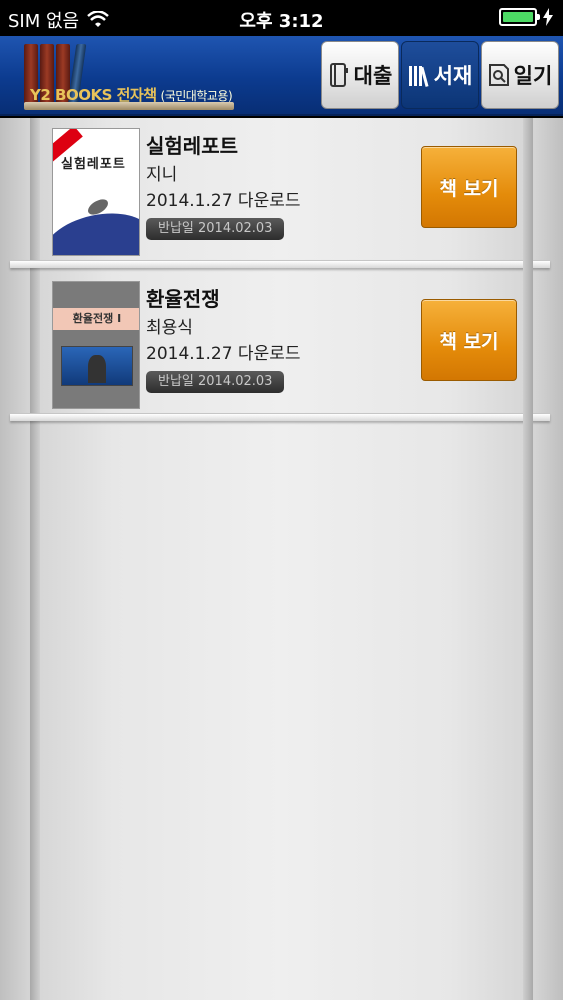 The image size is (563, 1000). Describe the element at coordinates (183, 299) in the screenshot. I see `book-title: 환율전쟁` at that location.